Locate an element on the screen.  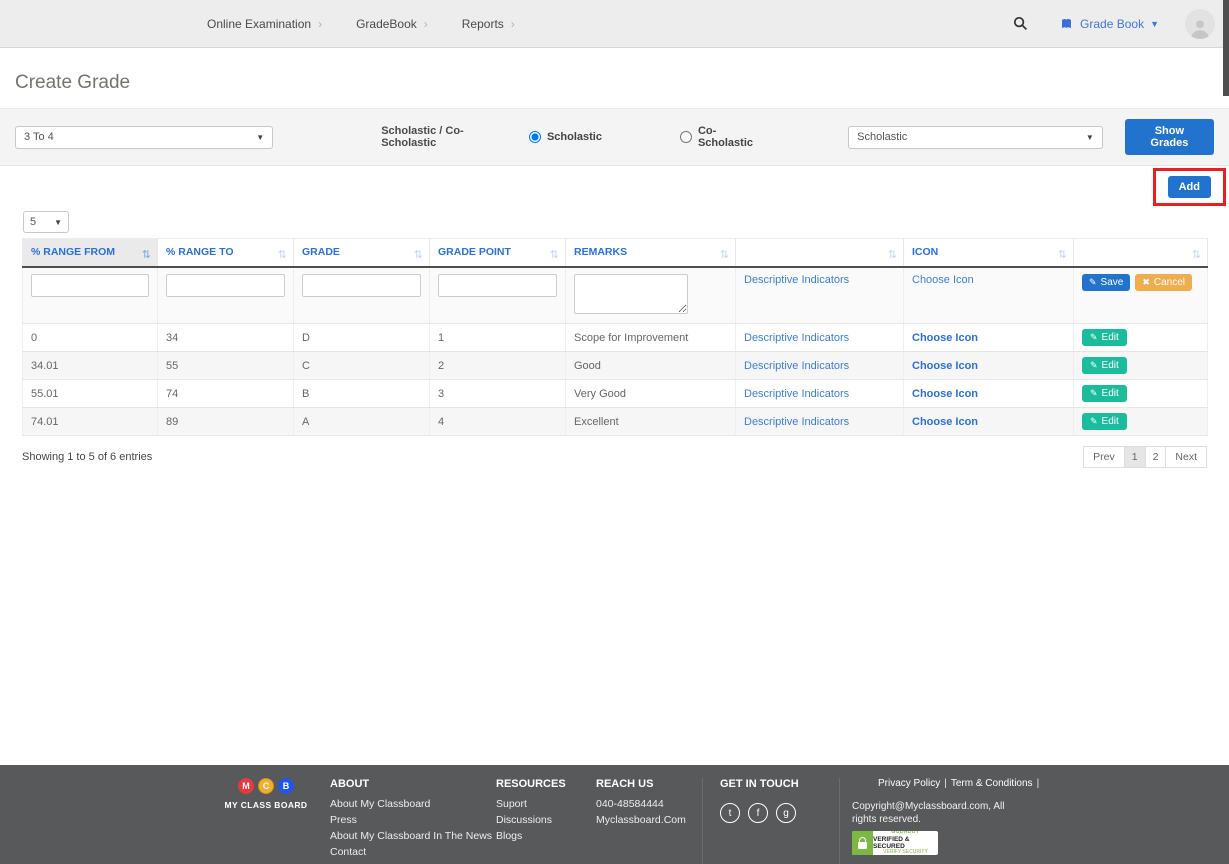
col-grade: GRADE ⇅ is located at coordinates (361, 253).